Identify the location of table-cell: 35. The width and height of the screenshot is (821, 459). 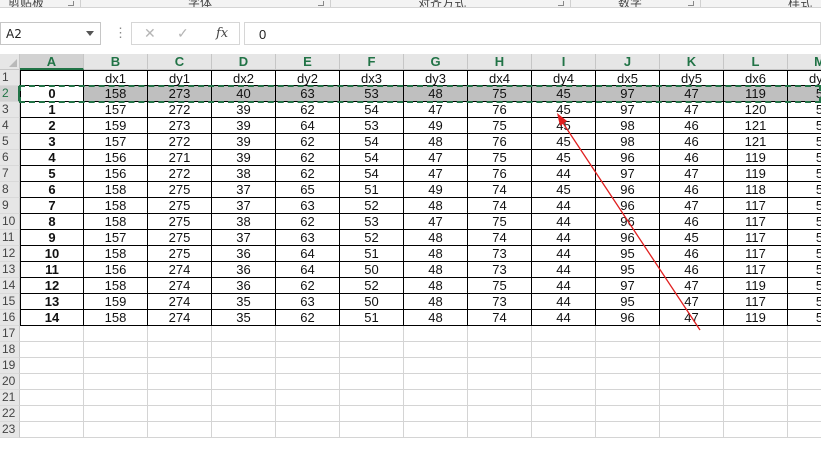
(244, 302).